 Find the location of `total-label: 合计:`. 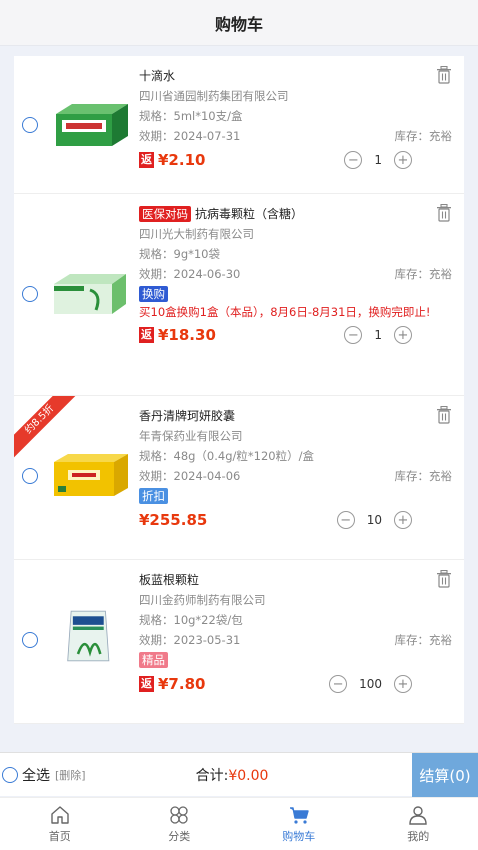

total-label: 合计: is located at coordinates (212, 775).